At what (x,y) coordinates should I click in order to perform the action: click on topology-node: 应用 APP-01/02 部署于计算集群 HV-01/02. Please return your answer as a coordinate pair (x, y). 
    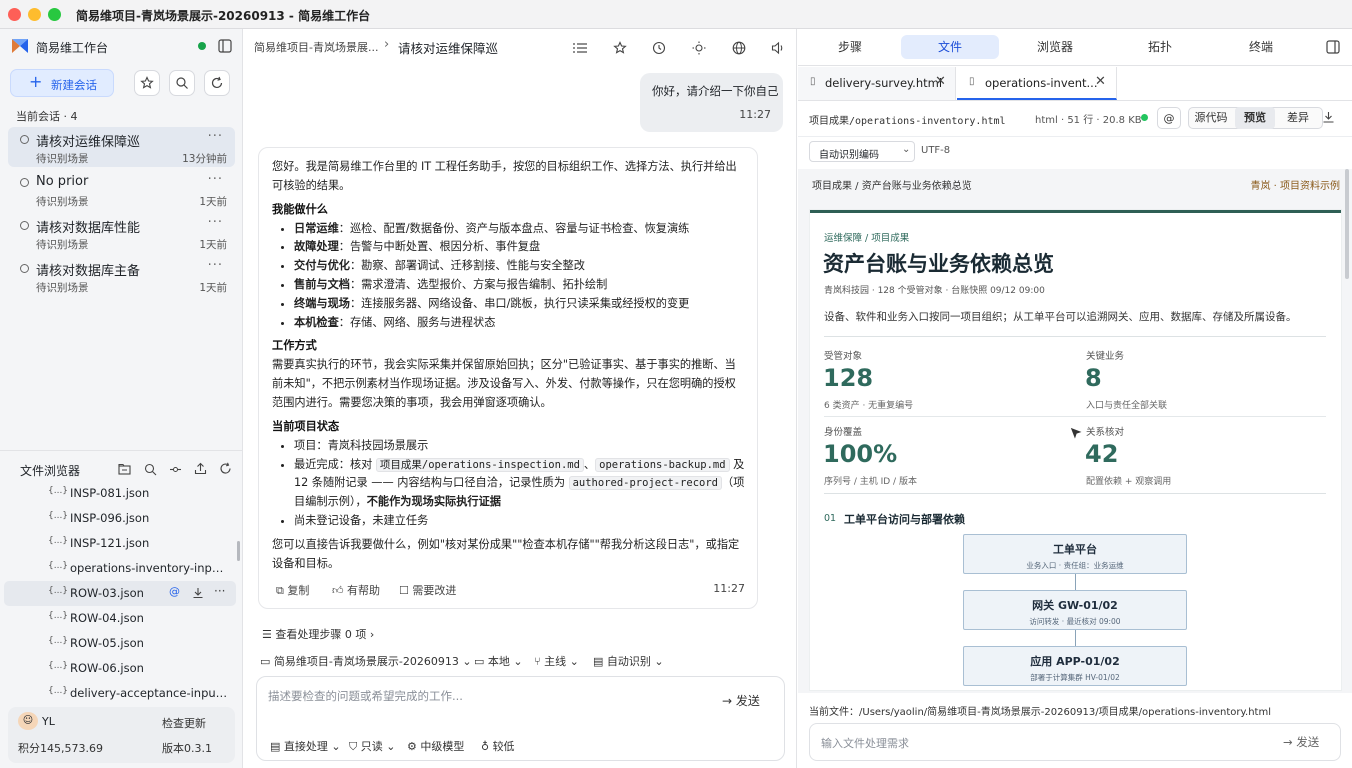
    Looking at the image, I should click on (1075, 666).